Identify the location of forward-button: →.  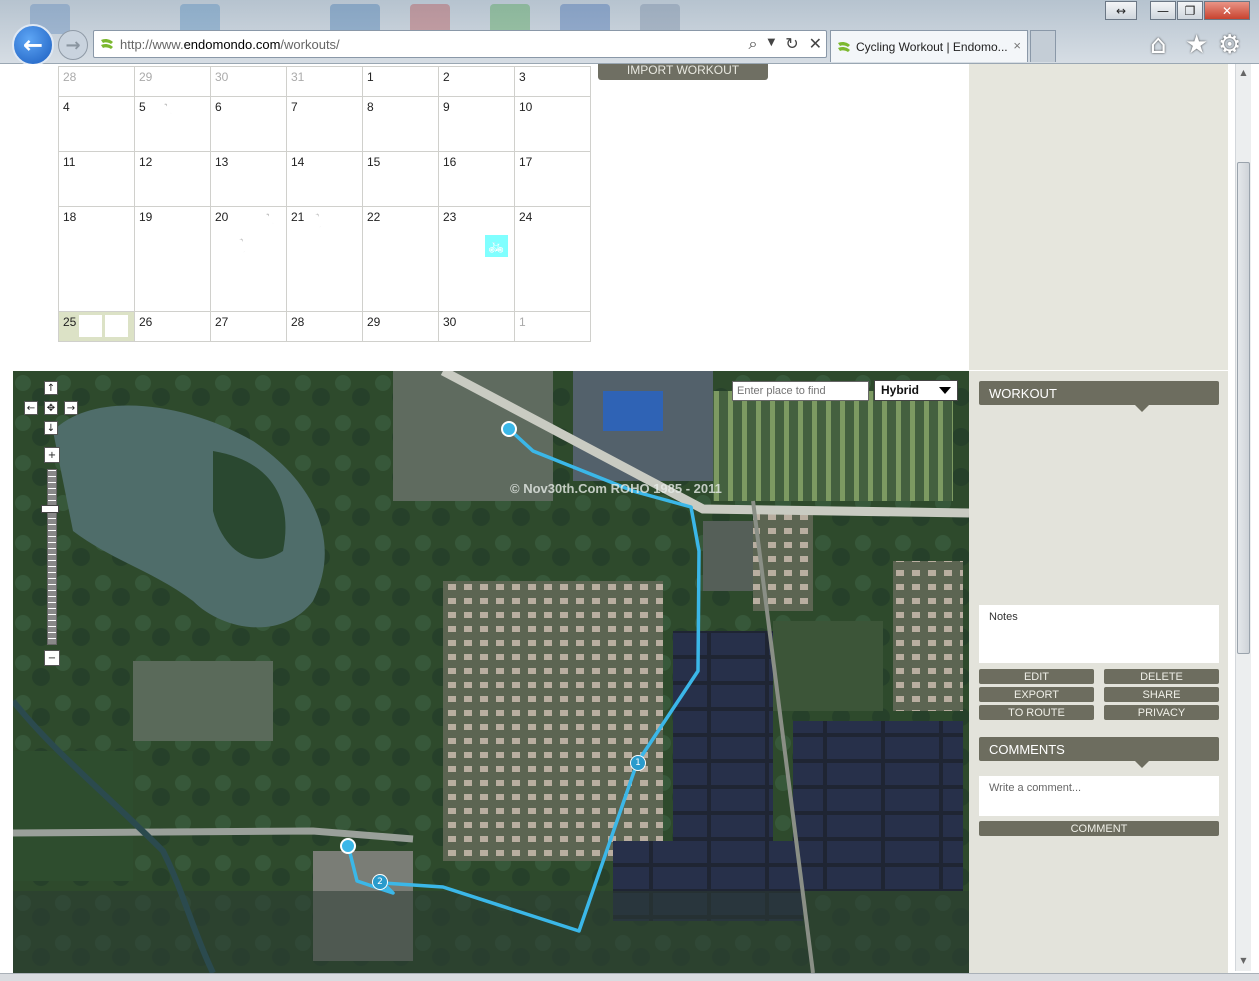
(73, 45).